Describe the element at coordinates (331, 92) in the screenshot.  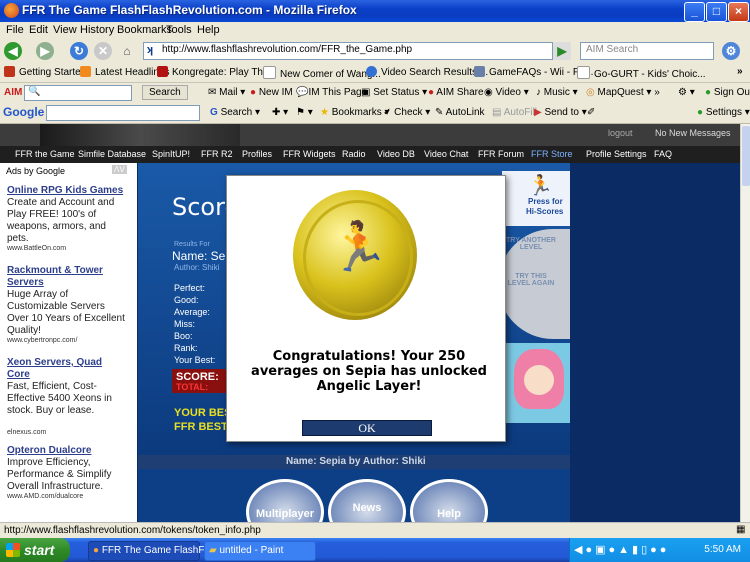
I see `aim-im-this-page: 💬IM This Page` at that location.